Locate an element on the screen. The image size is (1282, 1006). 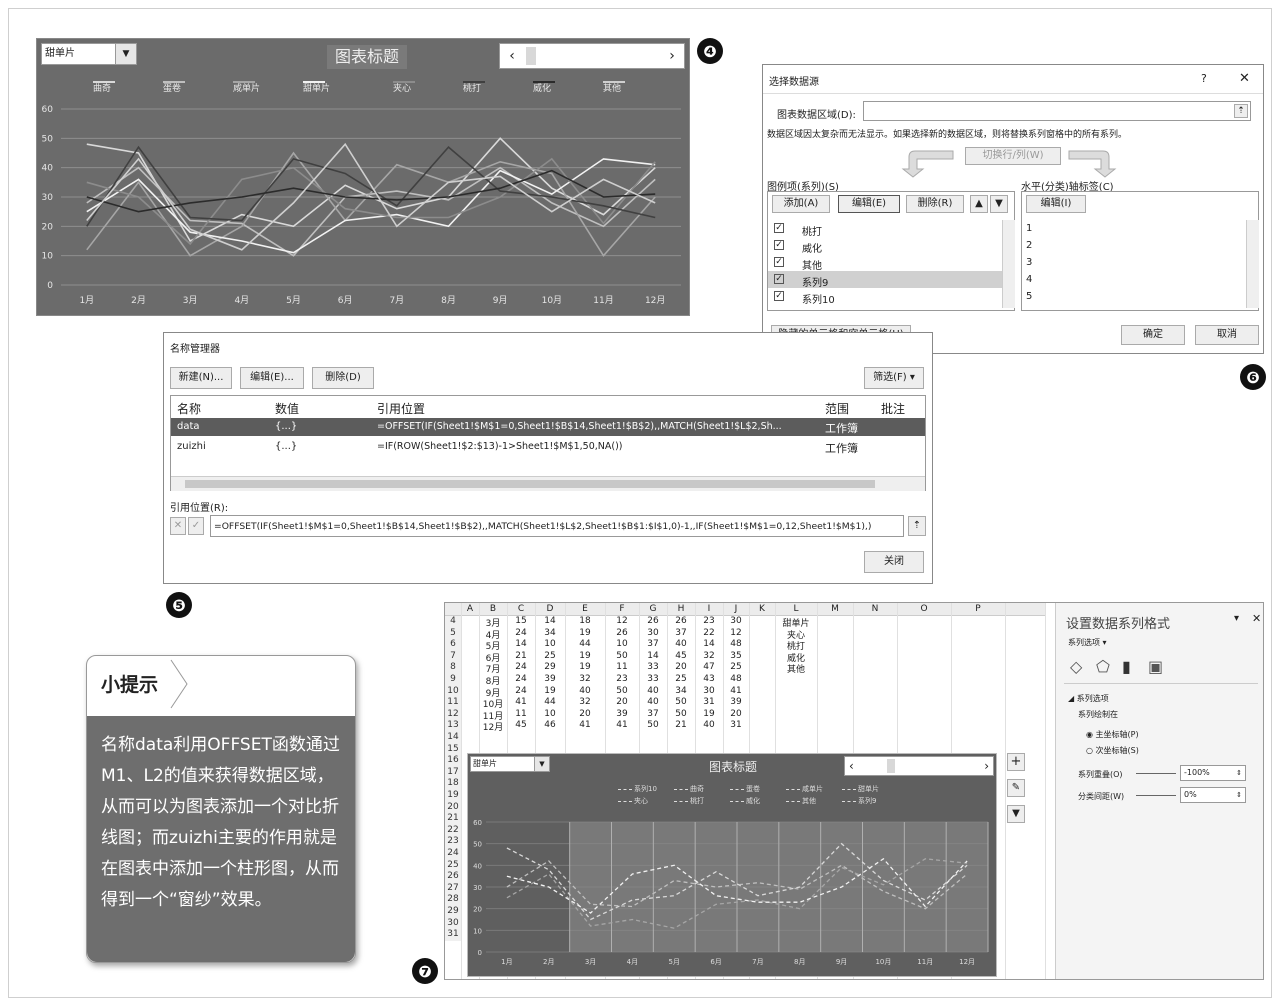
row-header: 14 is located at coordinates (453, 738).